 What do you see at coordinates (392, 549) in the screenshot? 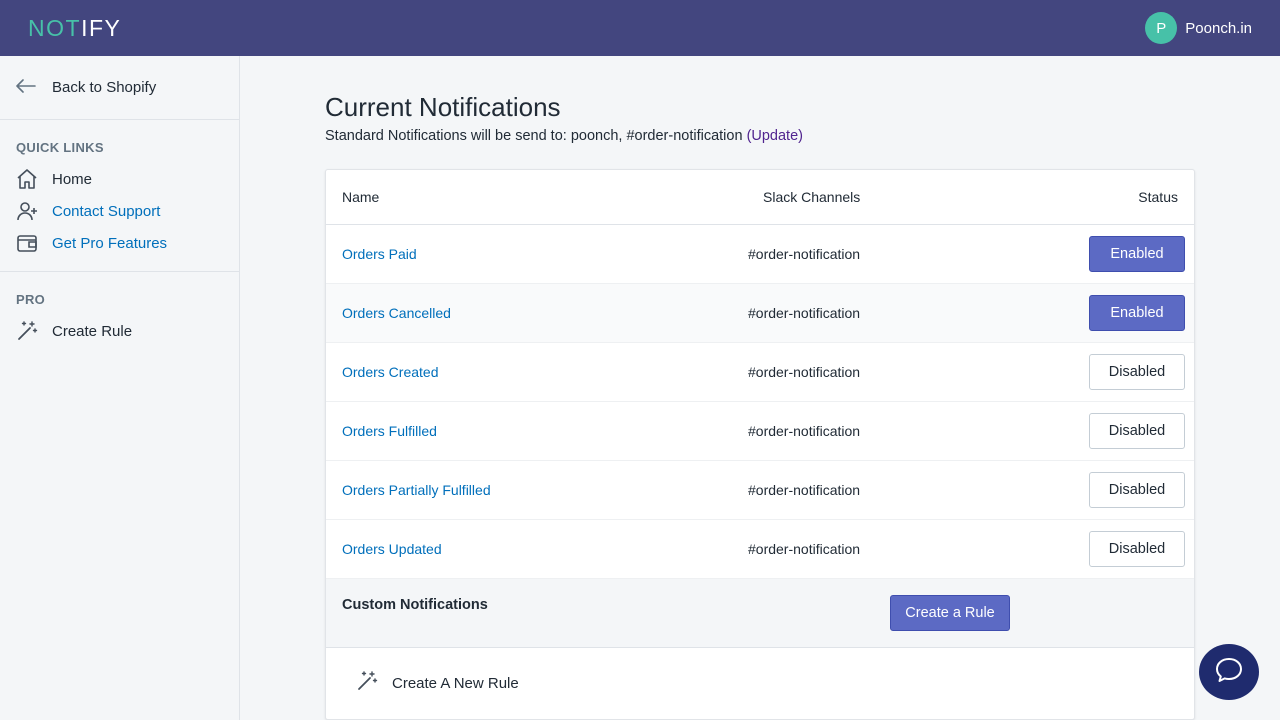
I see `notification-name-link: Orders Updated` at bounding box center [392, 549].